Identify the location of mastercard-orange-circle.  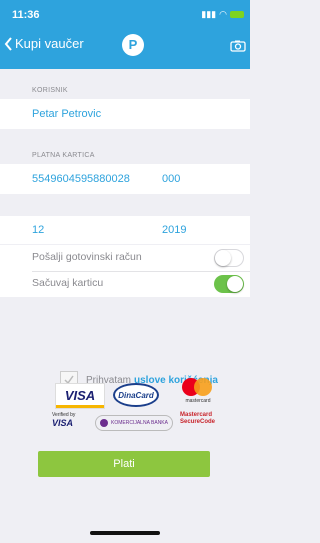
(203, 387).